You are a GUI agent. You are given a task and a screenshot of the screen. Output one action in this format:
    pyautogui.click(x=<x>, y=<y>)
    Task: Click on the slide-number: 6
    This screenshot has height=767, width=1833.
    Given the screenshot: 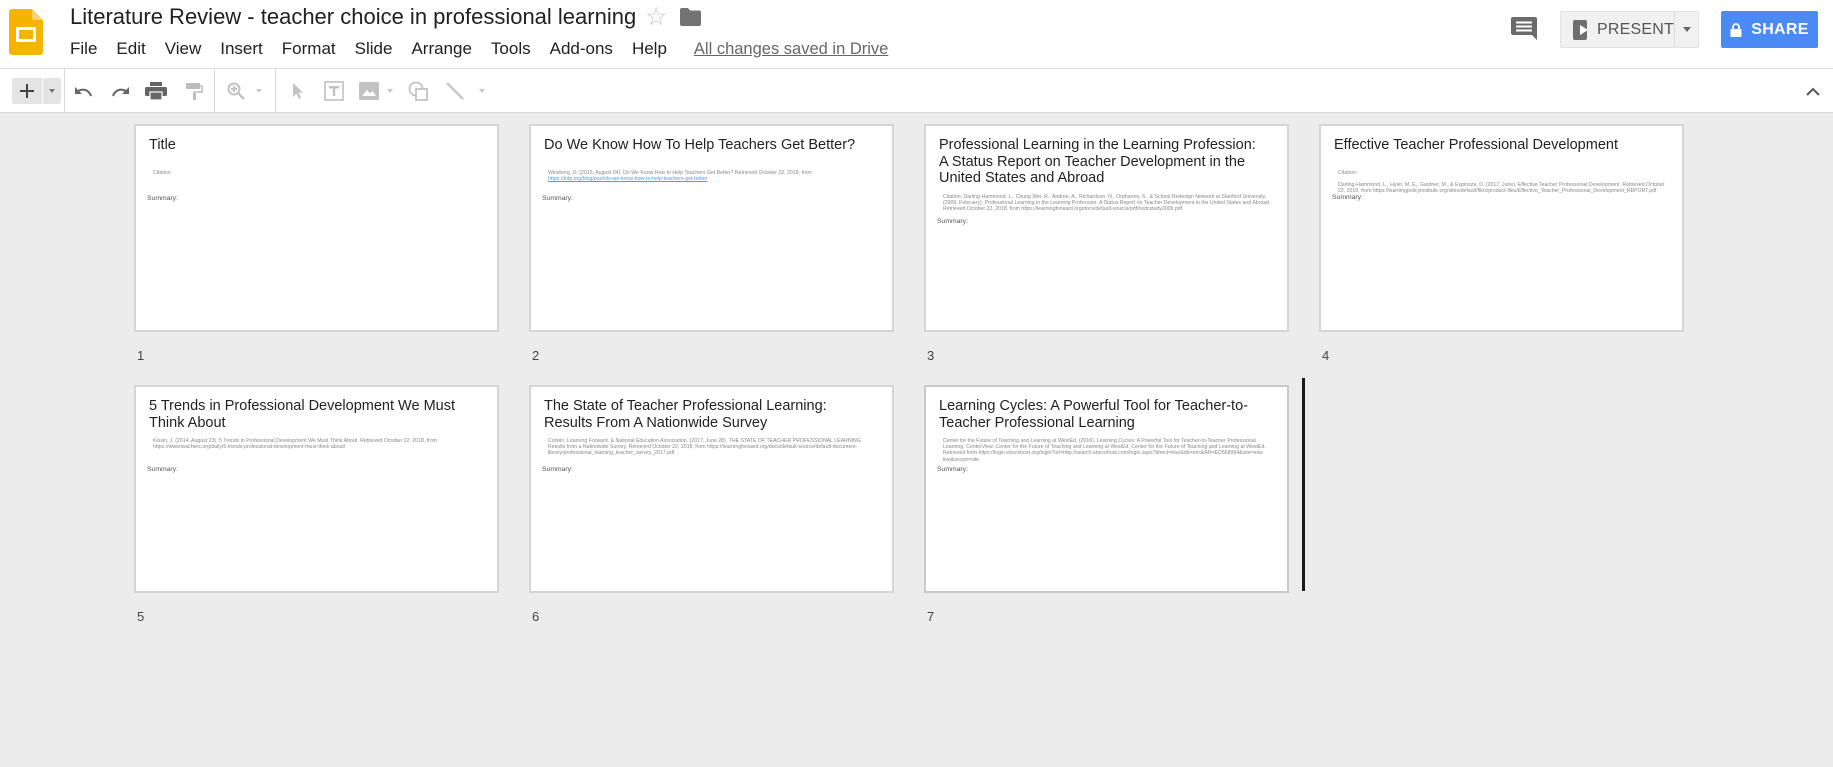 What is the action you would take?
    pyautogui.click(x=536, y=616)
    